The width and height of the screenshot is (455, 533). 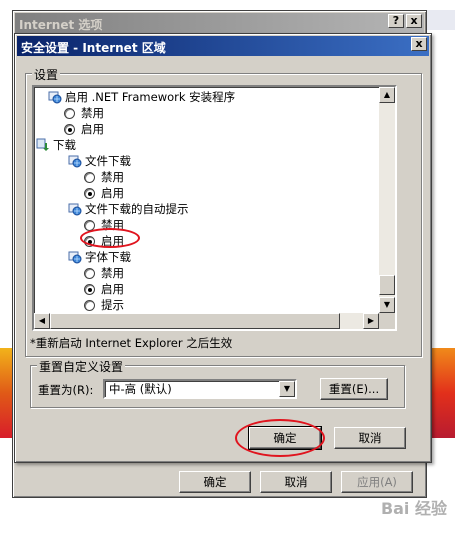 I want to click on horizontal-scrollbar: ◀ ▶, so click(x=206, y=321).